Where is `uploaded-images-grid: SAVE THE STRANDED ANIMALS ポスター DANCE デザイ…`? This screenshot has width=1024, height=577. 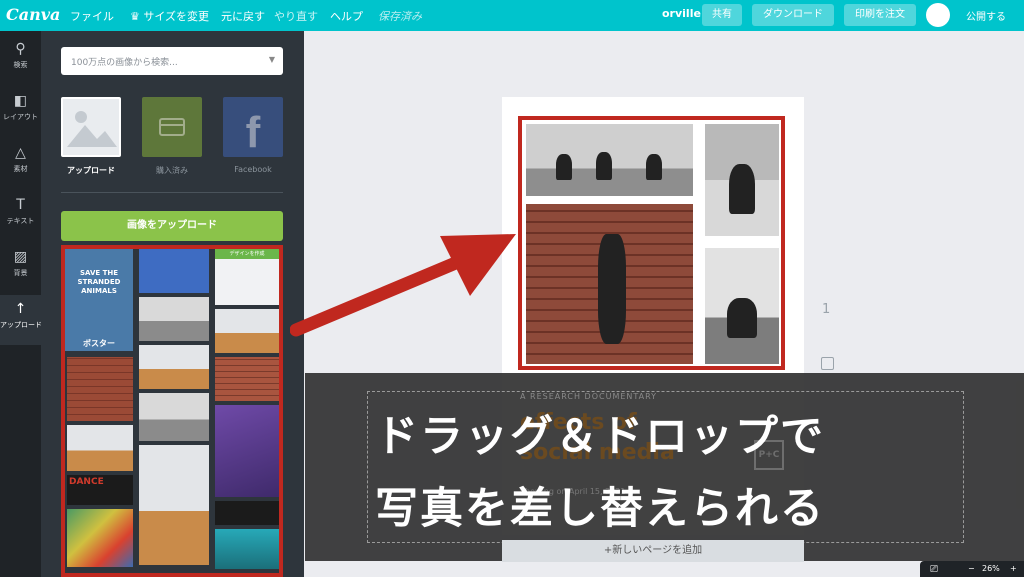 uploaded-images-grid: SAVE THE STRANDED ANIMALS ポスター DANCE デザイ… is located at coordinates (172, 411).